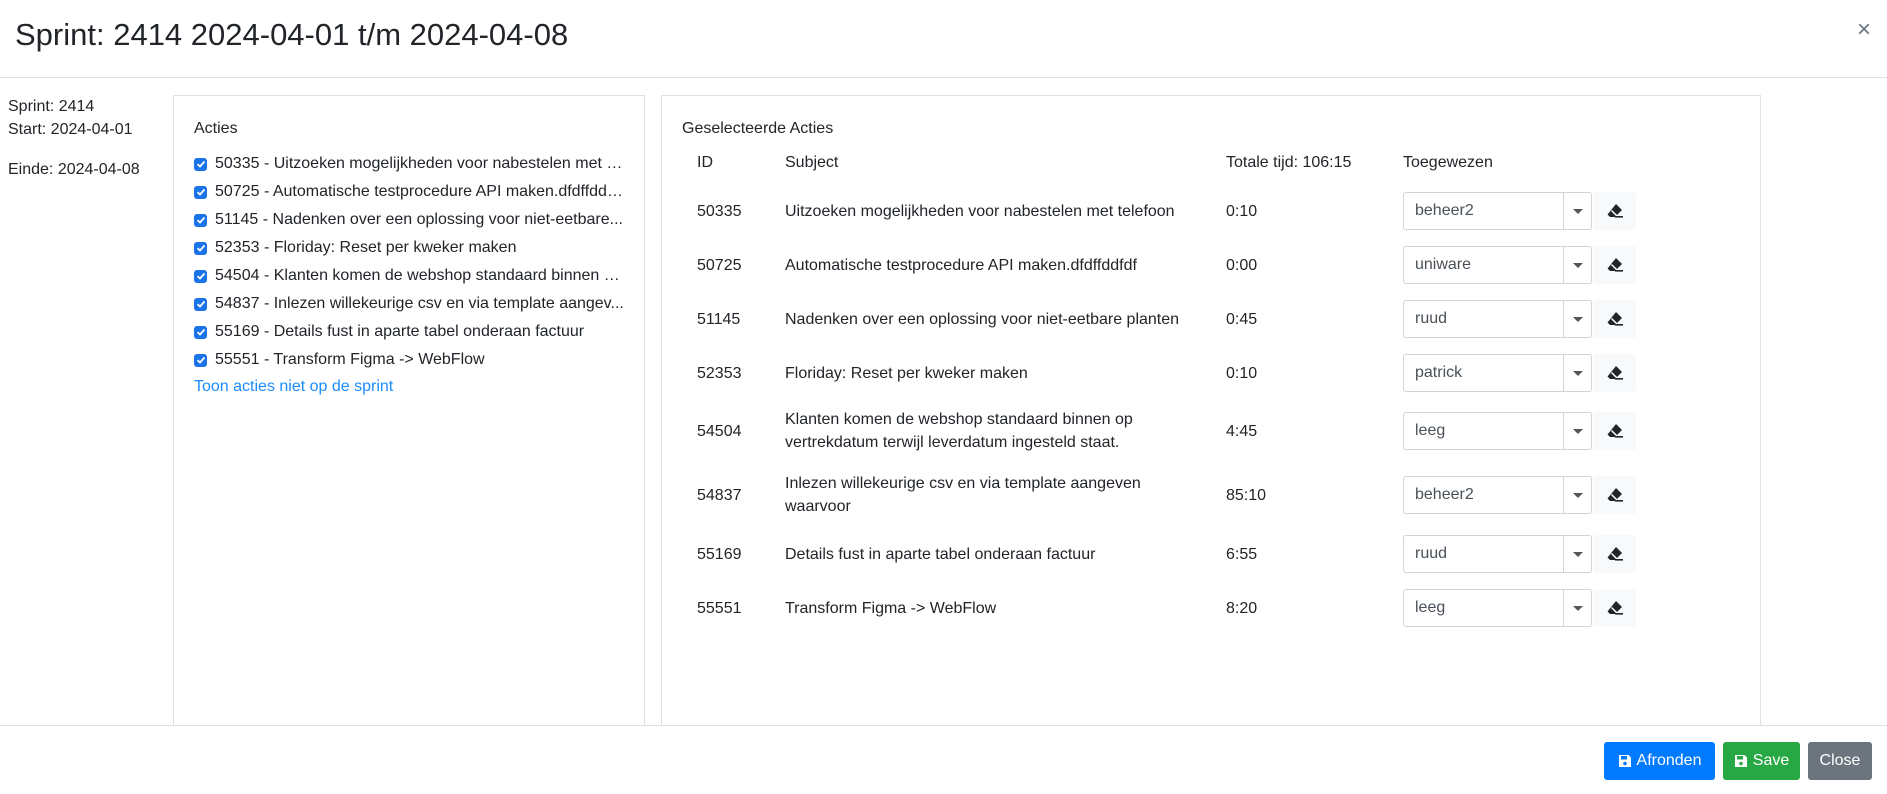 This screenshot has height=794, width=1887. I want to click on assignee-select: uniware, so click(1497, 265).